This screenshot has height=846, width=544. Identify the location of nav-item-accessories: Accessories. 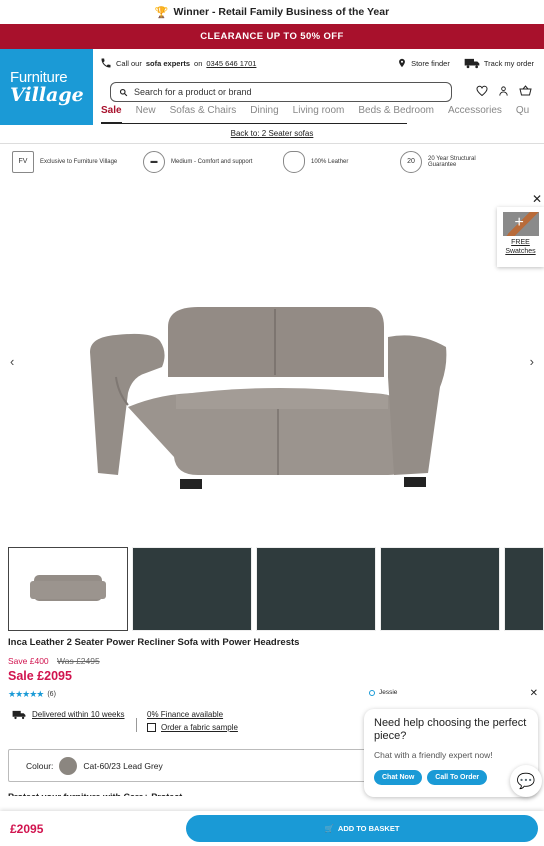
(475, 114).